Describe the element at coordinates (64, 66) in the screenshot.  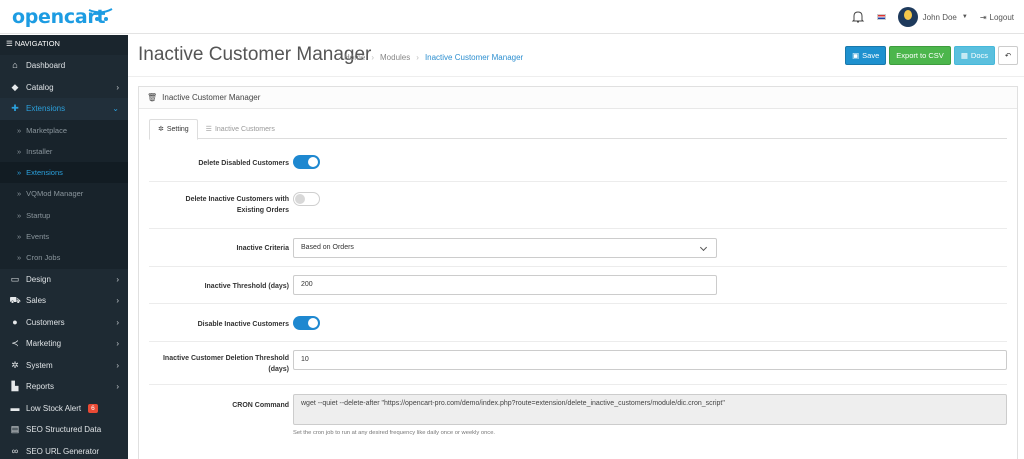
I see `sidebar-item-dashboard: ⌂ Dashboard` at that location.